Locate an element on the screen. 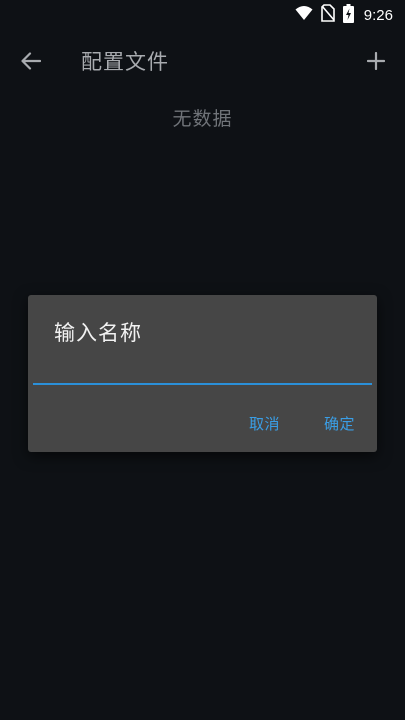 The width and height of the screenshot is (405, 720). cancel-button: 取消 is located at coordinates (264, 423).